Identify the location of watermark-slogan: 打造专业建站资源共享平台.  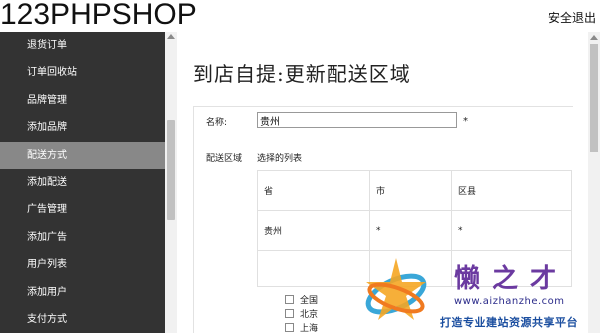
(509, 322).